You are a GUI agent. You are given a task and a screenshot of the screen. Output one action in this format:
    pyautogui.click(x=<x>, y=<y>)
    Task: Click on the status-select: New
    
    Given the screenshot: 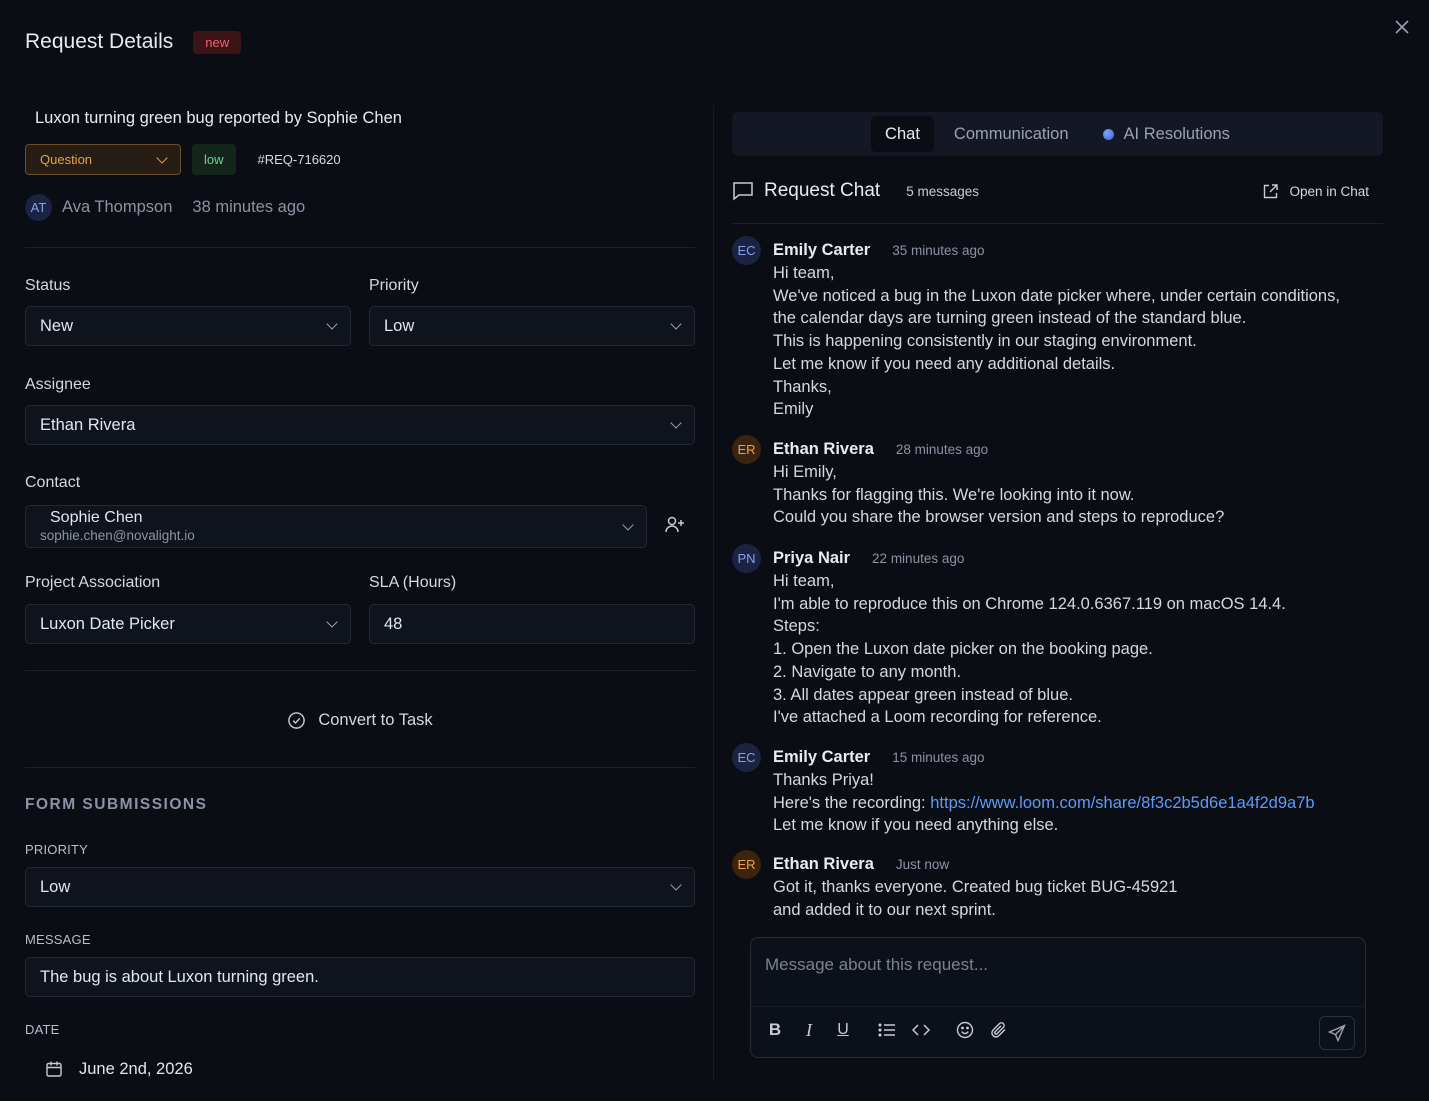 What is the action you would take?
    pyautogui.click(x=188, y=326)
    